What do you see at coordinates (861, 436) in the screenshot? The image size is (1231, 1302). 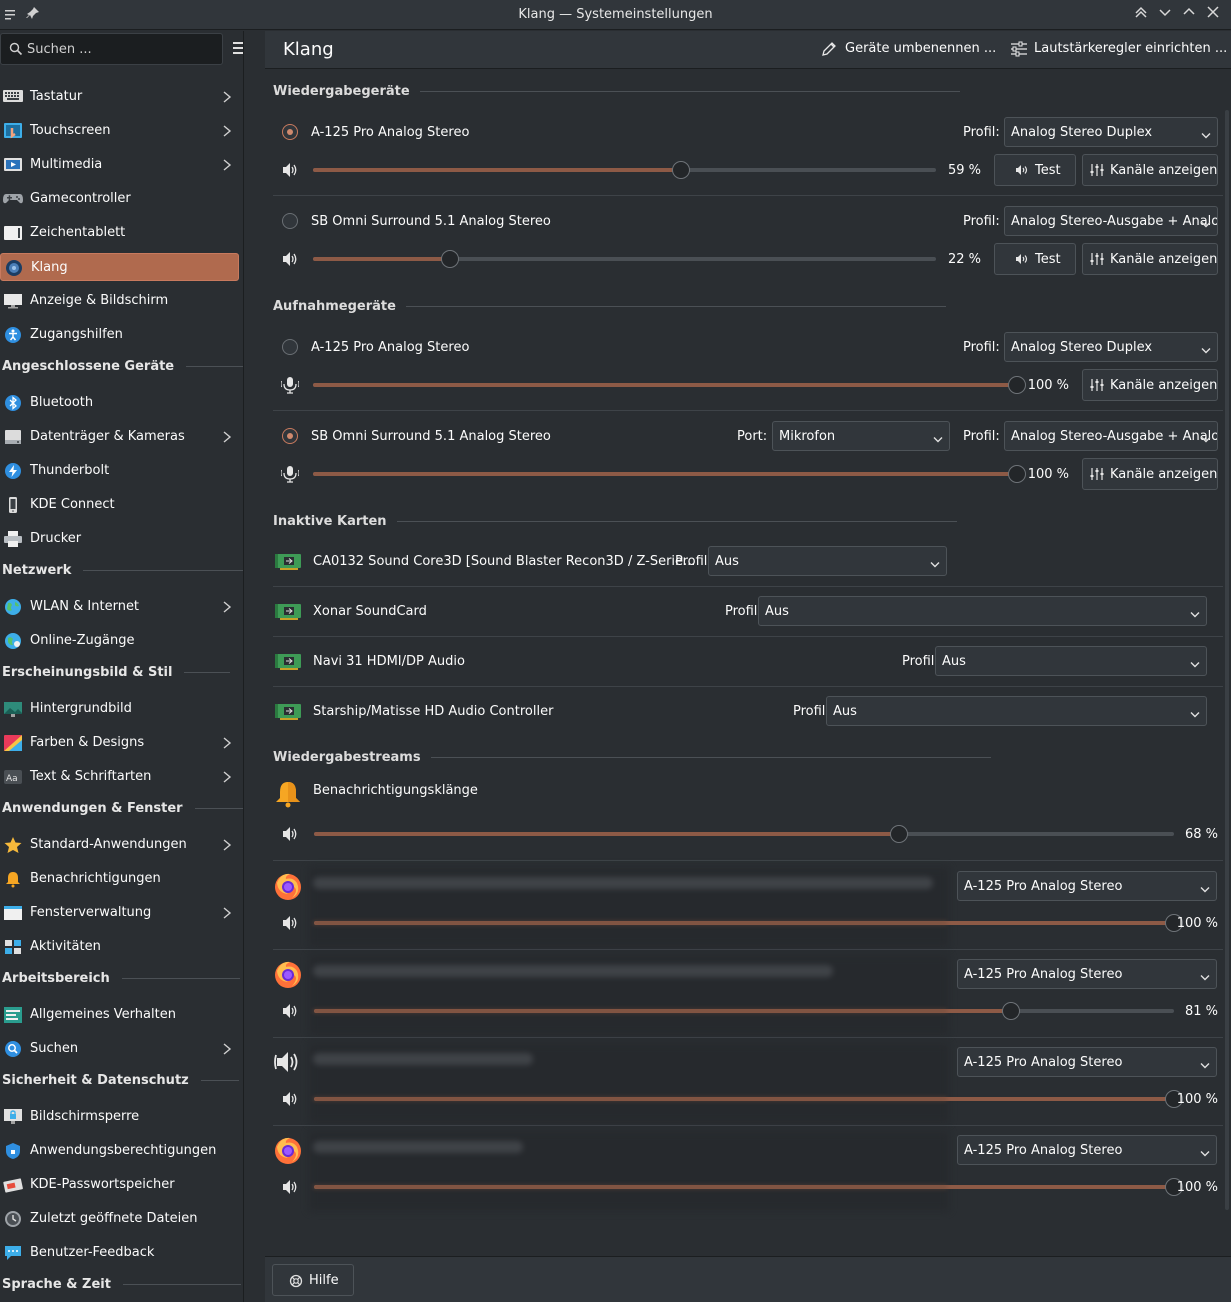 I see `port-select: Mikrofon` at bounding box center [861, 436].